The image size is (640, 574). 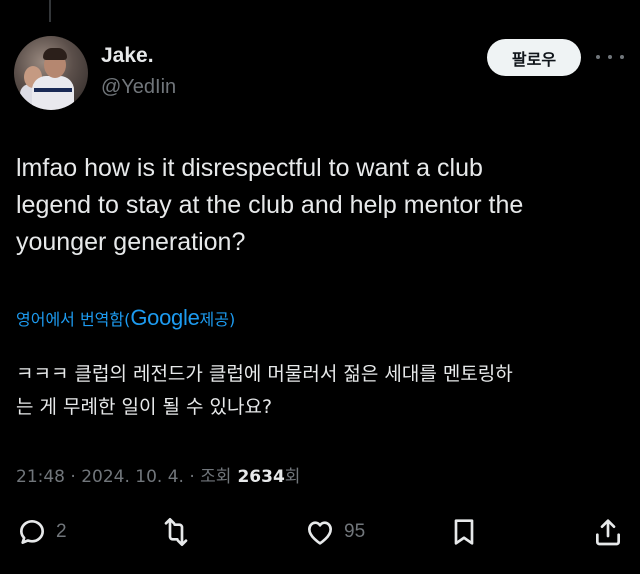 What do you see at coordinates (217, 319) in the screenshot?
I see `translation-label-suffix: 제공)` at bounding box center [217, 319].